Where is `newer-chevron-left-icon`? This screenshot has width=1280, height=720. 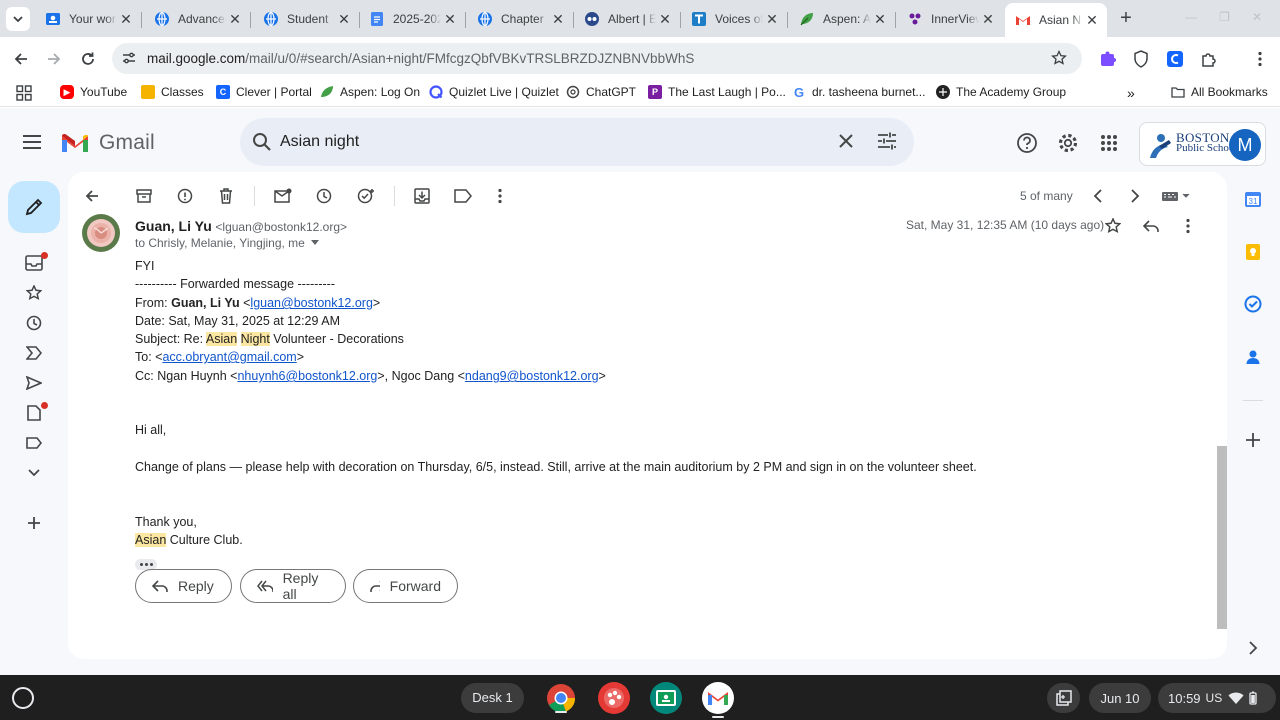
newer-chevron-left-icon is located at coordinates (1098, 196).